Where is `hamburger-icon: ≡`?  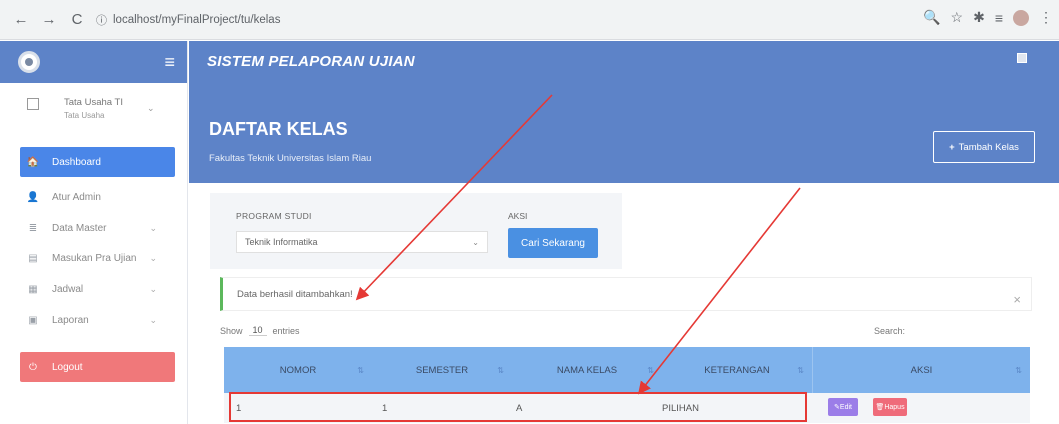
hamburger-icon: ≡ is located at coordinates (169, 62).